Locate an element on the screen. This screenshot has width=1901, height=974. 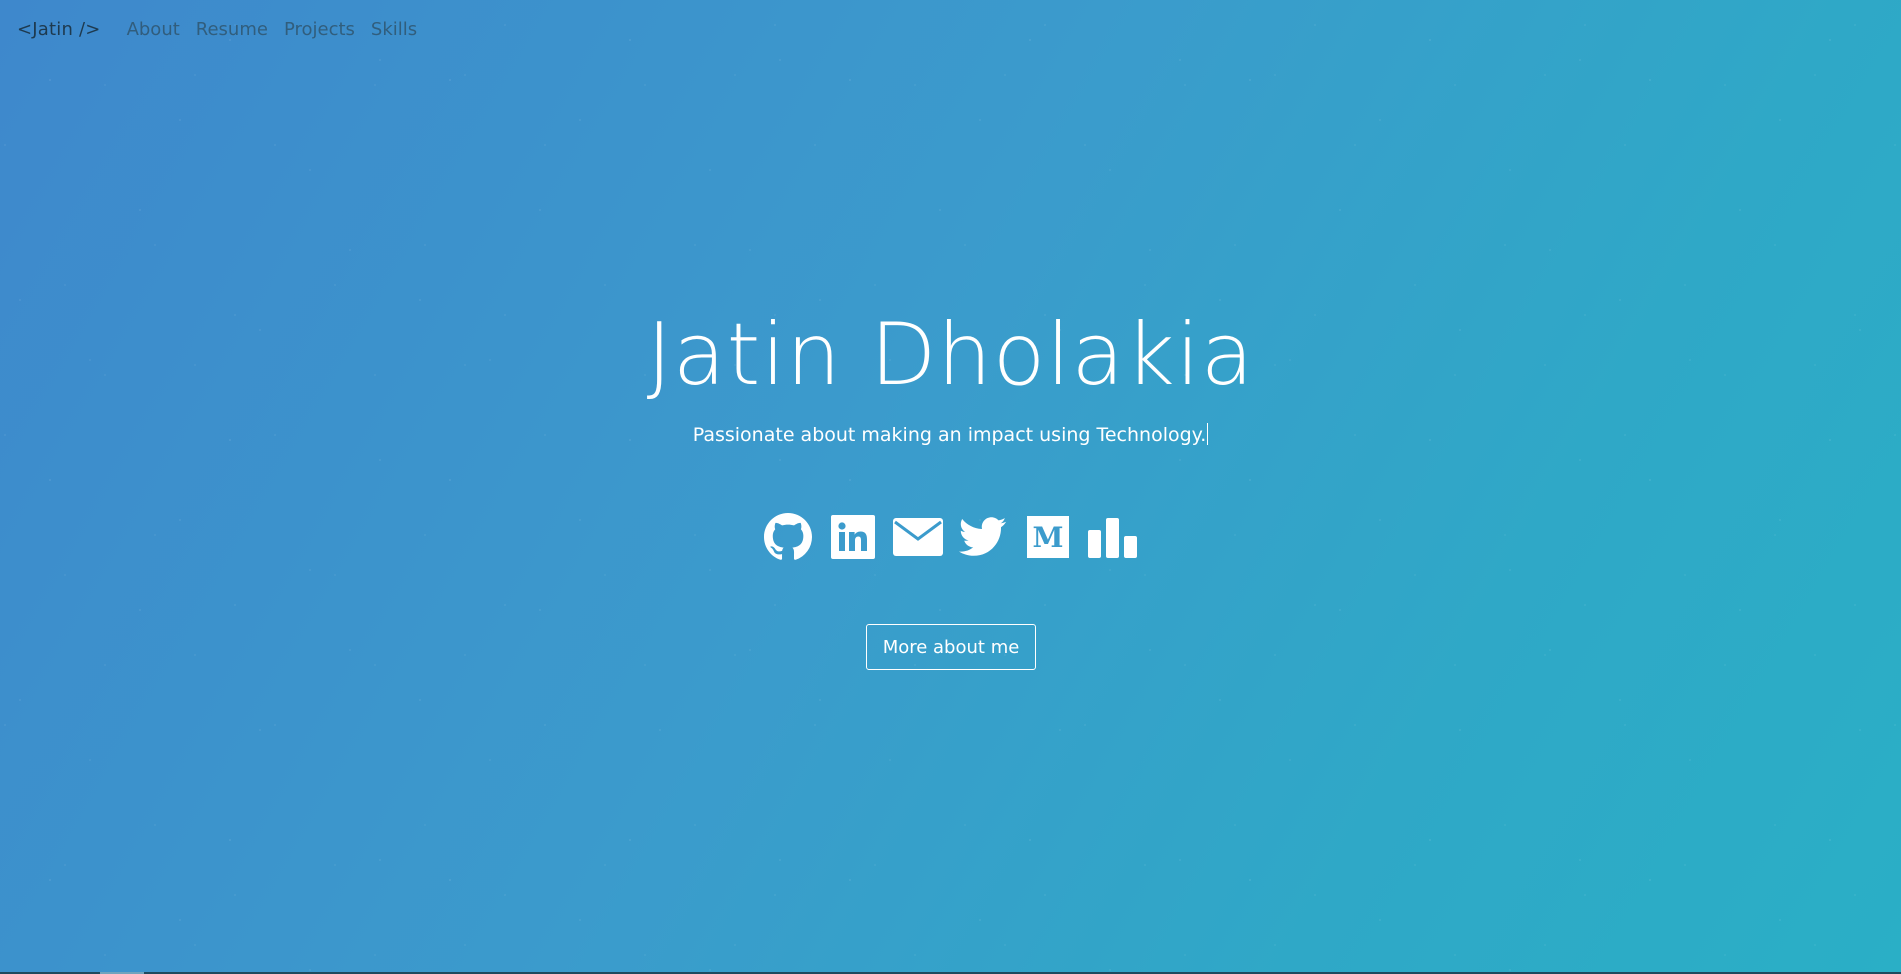
hero-name-heading: Jatin Dholakia is located at coordinates (950, 355).